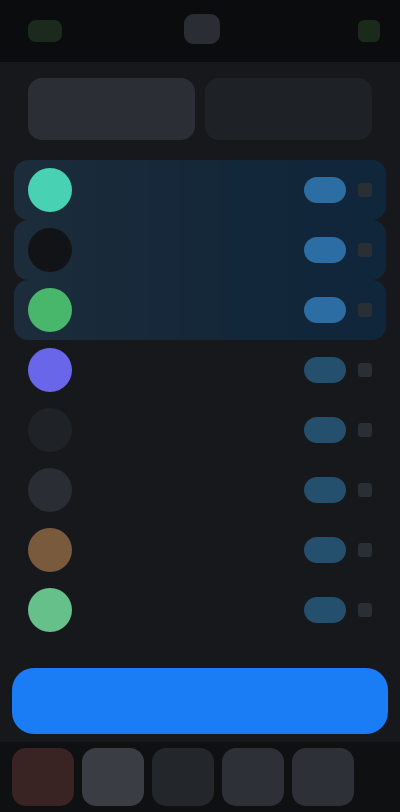 This screenshot has width=400, height=812. I want to click on tab-secondary, so click(288, 109).